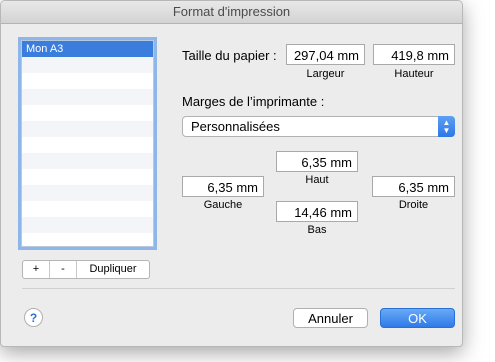 This screenshot has height=362, width=495. Describe the element at coordinates (223, 205) in the screenshot. I see `margin-left-label: Gauche` at that location.